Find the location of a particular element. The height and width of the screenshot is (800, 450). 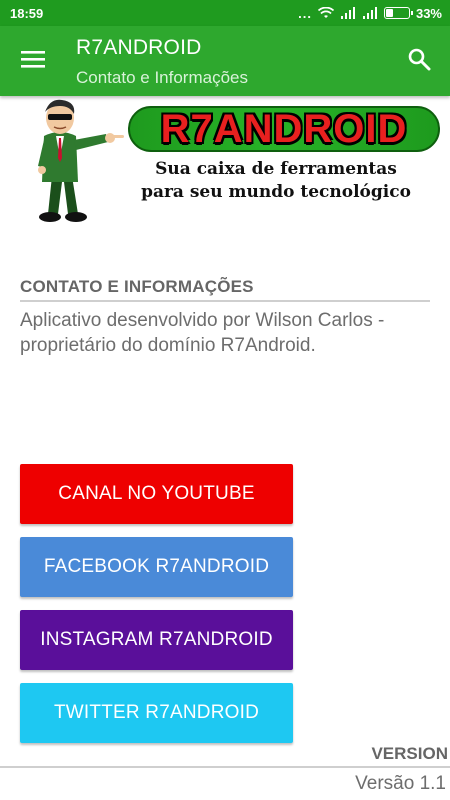

wifi-icon is located at coordinates (325, 13).